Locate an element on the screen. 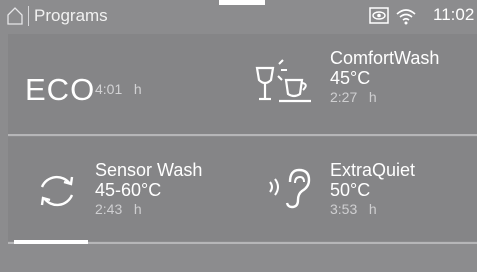  top-scroll-indicator is located at coordinates (242, 2).